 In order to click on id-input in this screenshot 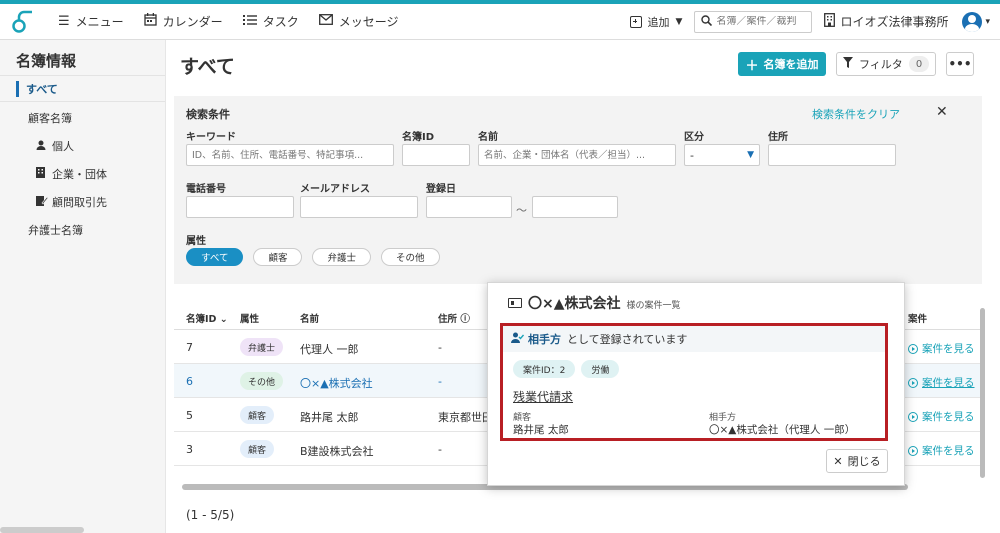, I will do `click(436, 155)`.